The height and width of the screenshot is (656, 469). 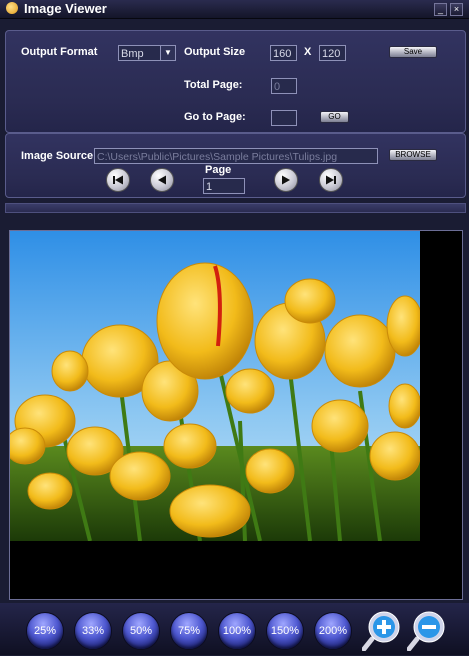 I want to click on zoom-toolbar: 25% 33% 50% 75% 100% 150% 200%, so click(x=234, y=629).